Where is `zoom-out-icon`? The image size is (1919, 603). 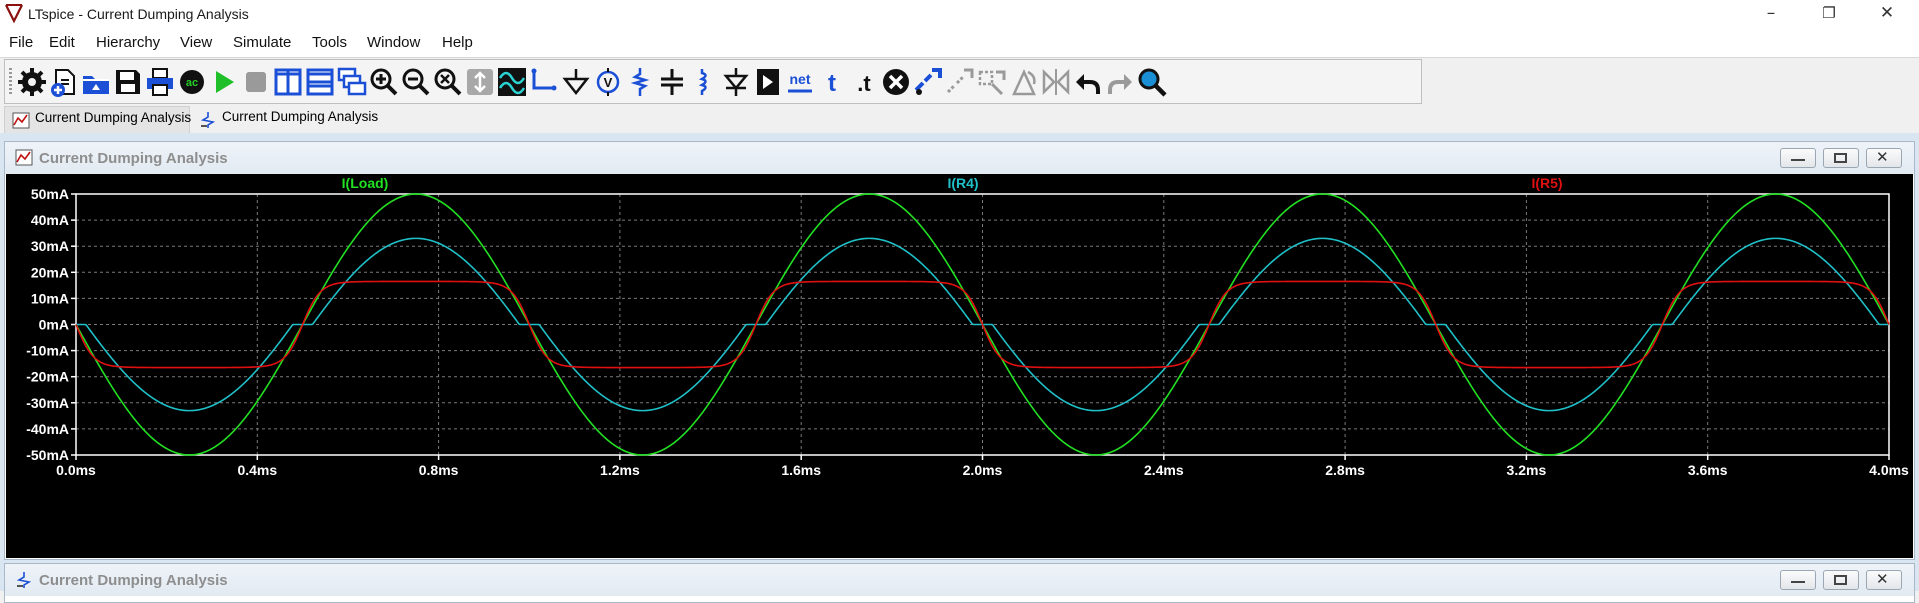 zoom-out-icon is located at coordinates (416, 82).